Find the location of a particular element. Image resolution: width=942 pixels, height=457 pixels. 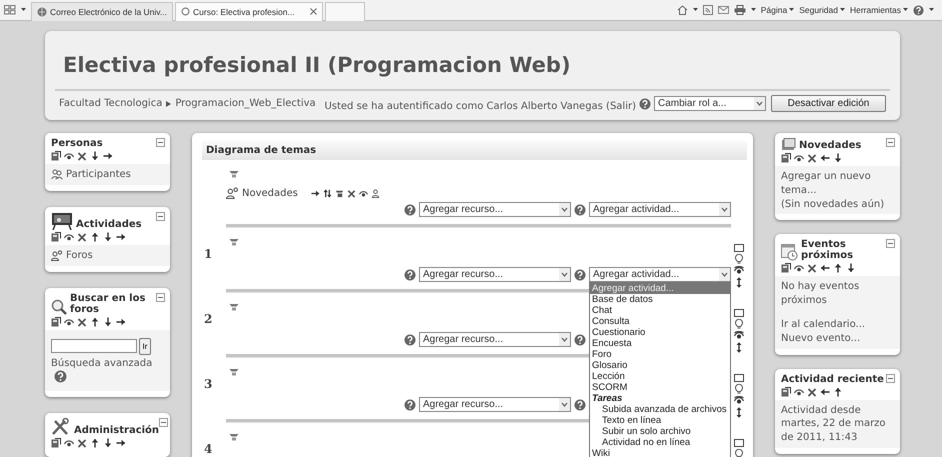

go-button: Ir is located at coordinates (145, 346).